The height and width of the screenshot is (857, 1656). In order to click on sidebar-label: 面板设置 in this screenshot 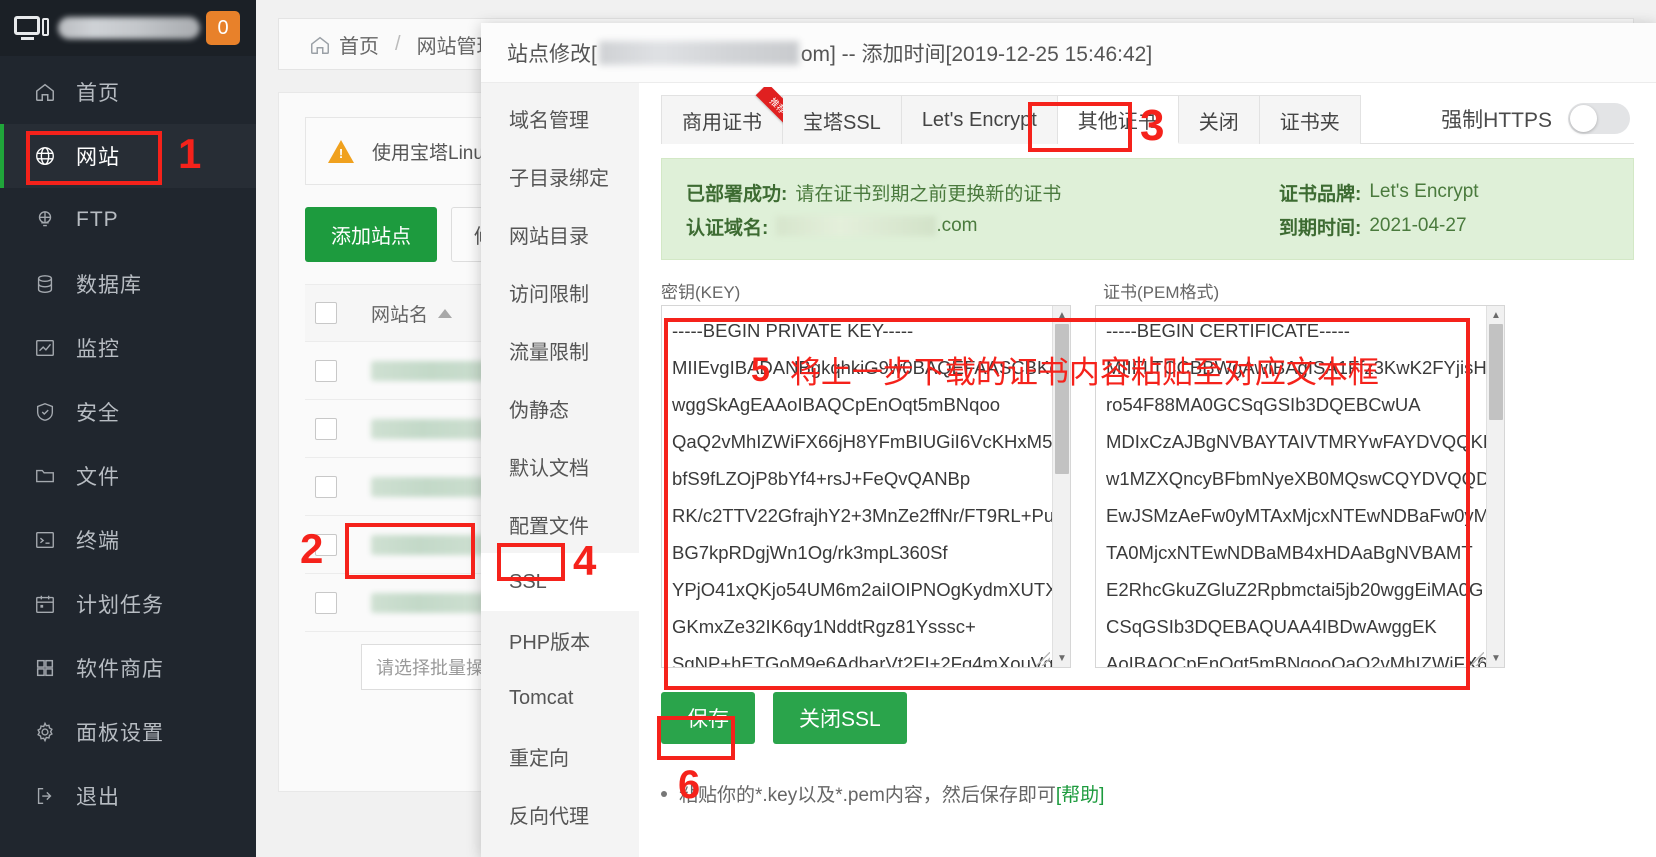, I will do `click(120, 733)`.